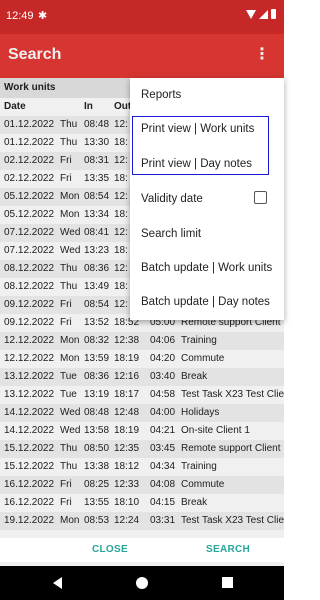 This screenshot has width=320, height=600. What do you see at coordinates (207, 268) in the screenshot?
I see `menu-item-batch-update-work-units: Batch update | Work units` at bounding box center [207, 268].